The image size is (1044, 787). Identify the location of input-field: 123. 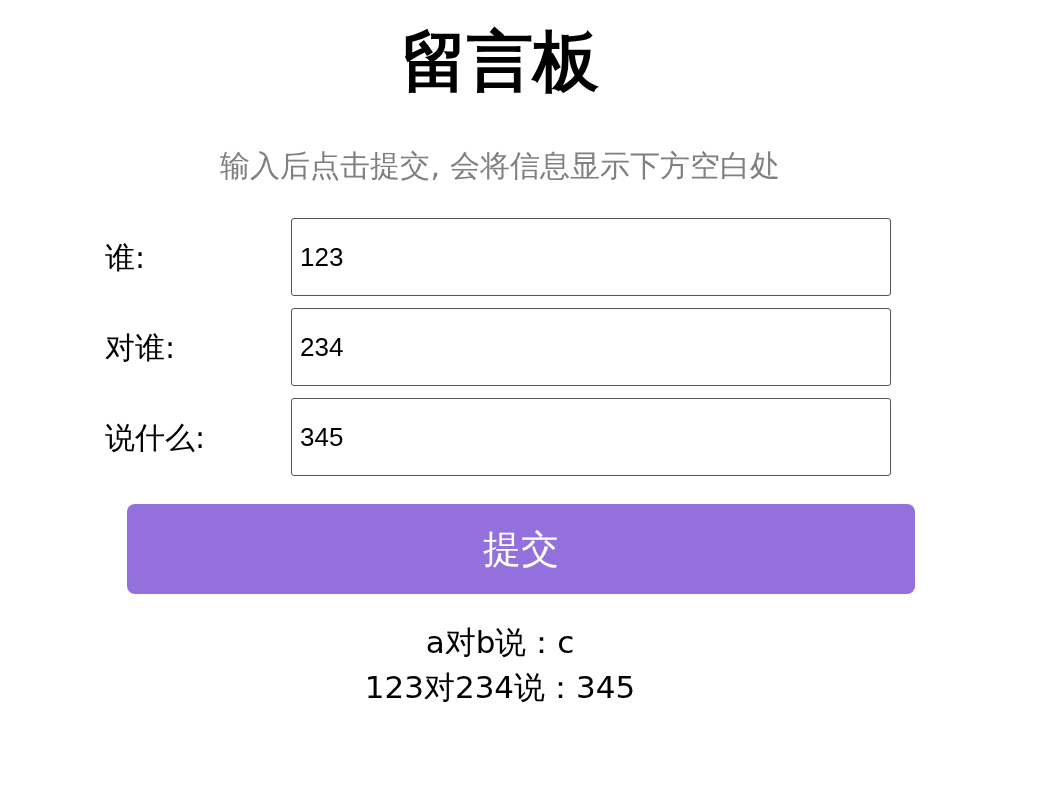
(591, 257).